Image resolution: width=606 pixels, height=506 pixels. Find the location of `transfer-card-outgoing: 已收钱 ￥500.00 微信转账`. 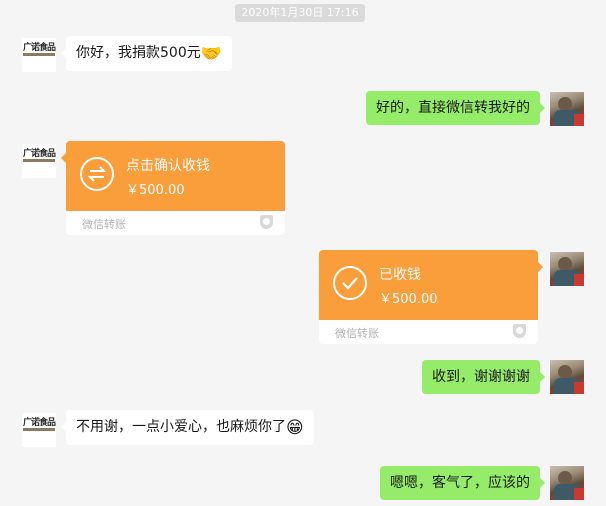

transfer-card-outgoing: 已收钱 ￥500.00 微信转账 is located at coordinates (431, 297).